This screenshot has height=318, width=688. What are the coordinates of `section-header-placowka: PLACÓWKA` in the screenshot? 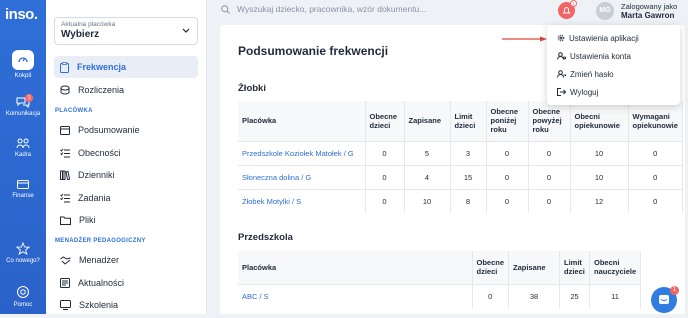 It's located at (74, 111).